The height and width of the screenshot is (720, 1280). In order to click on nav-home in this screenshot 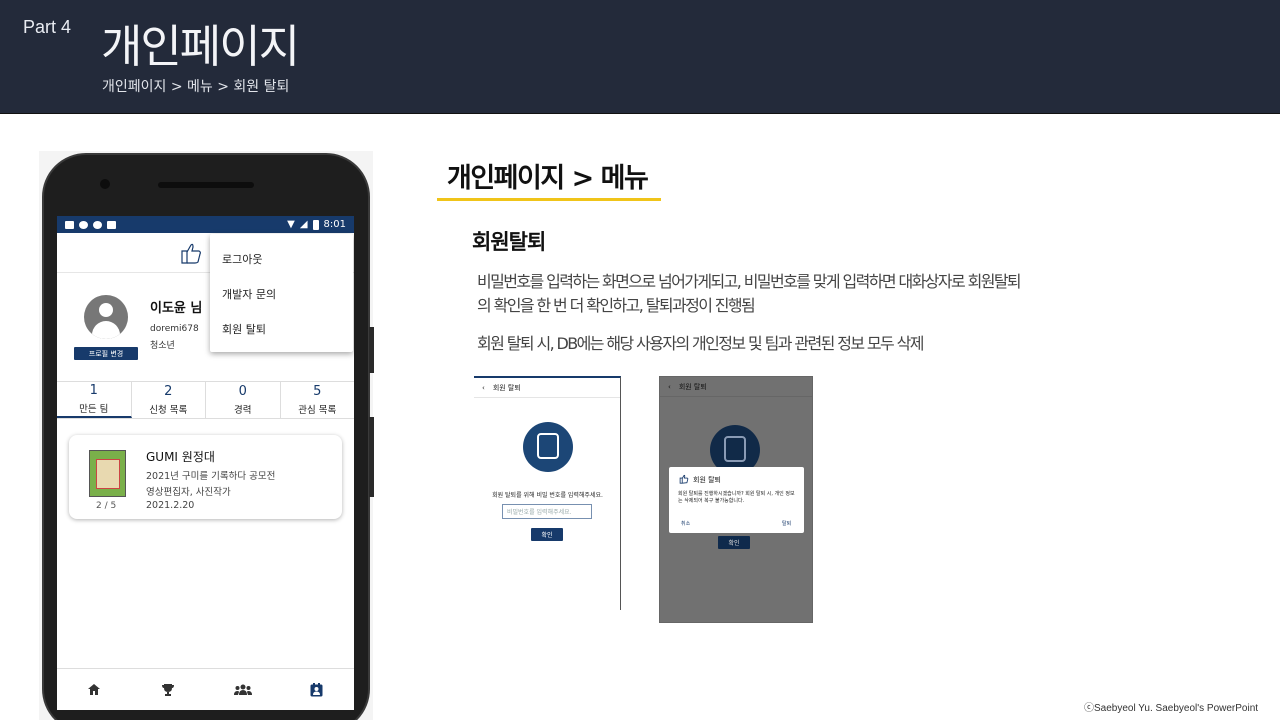, I will do `click(94, 689)`.